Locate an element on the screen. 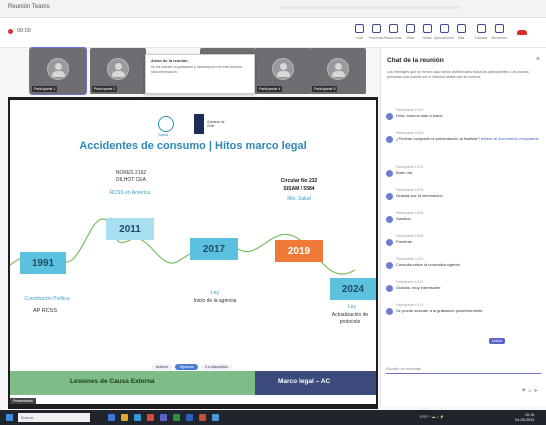  slide-controls: Anterior Siguiente Ir a diapositiva is located at coordinates (192, 366).